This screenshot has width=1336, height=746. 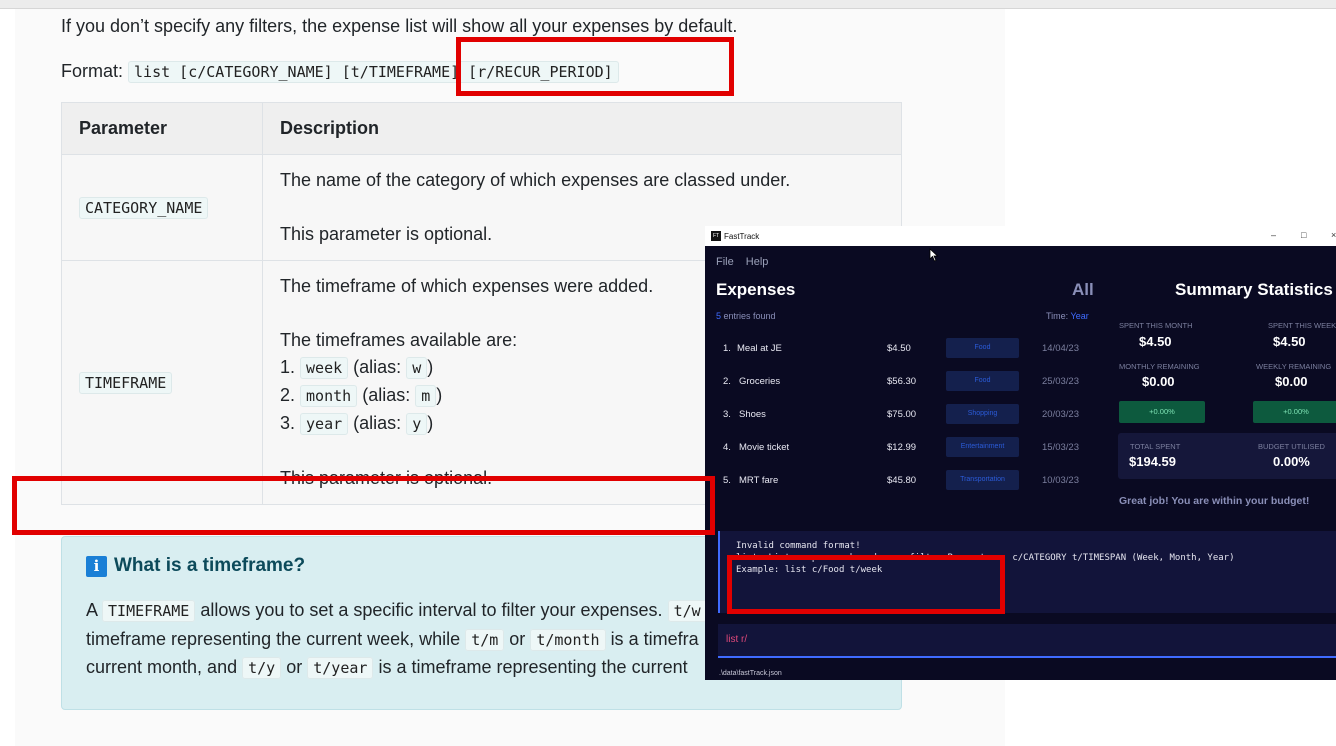 I want to click on expense-category-tag: Entertainment, so click(x=982, y=447).